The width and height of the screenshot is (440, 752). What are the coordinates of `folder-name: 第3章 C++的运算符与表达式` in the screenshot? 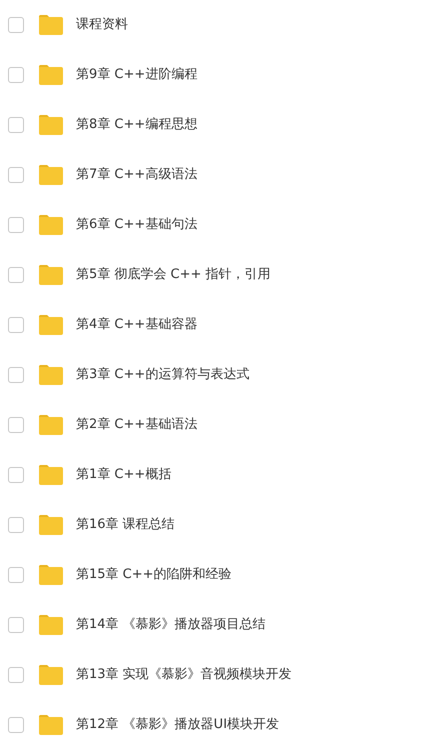 It's located at (163, 375).